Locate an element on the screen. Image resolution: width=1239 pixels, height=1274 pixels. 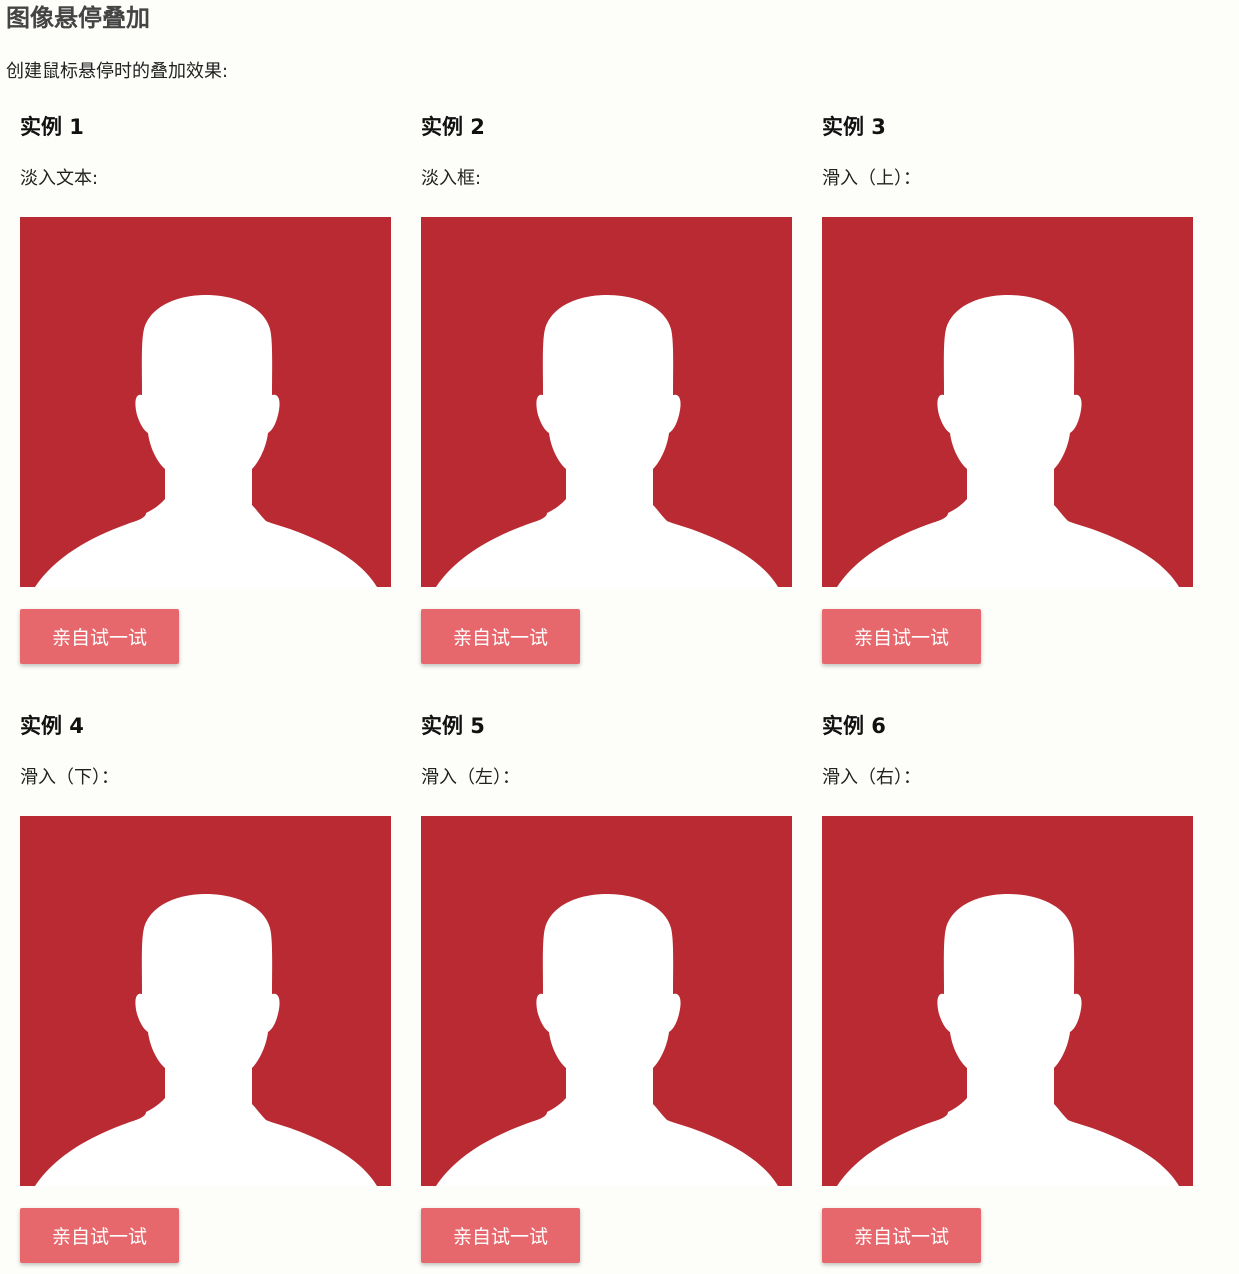
example-title: 实例 4 is located at coordinates (52, 726).